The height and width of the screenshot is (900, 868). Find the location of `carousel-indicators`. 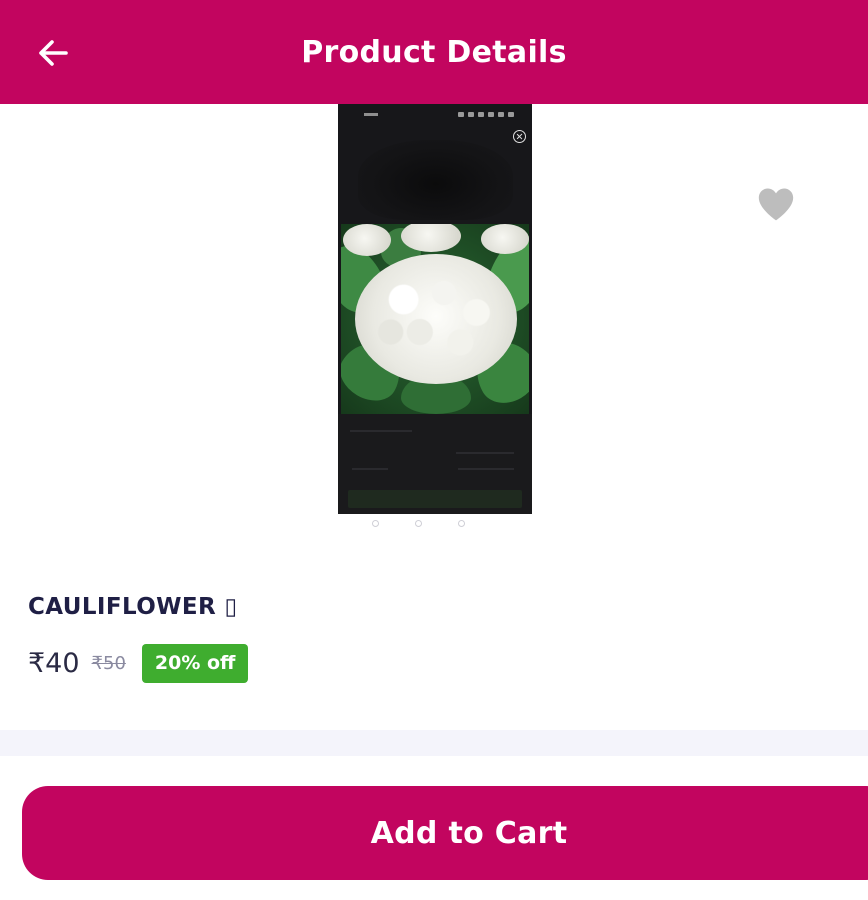

carousel-indicators is located at coordinates (418, 523).